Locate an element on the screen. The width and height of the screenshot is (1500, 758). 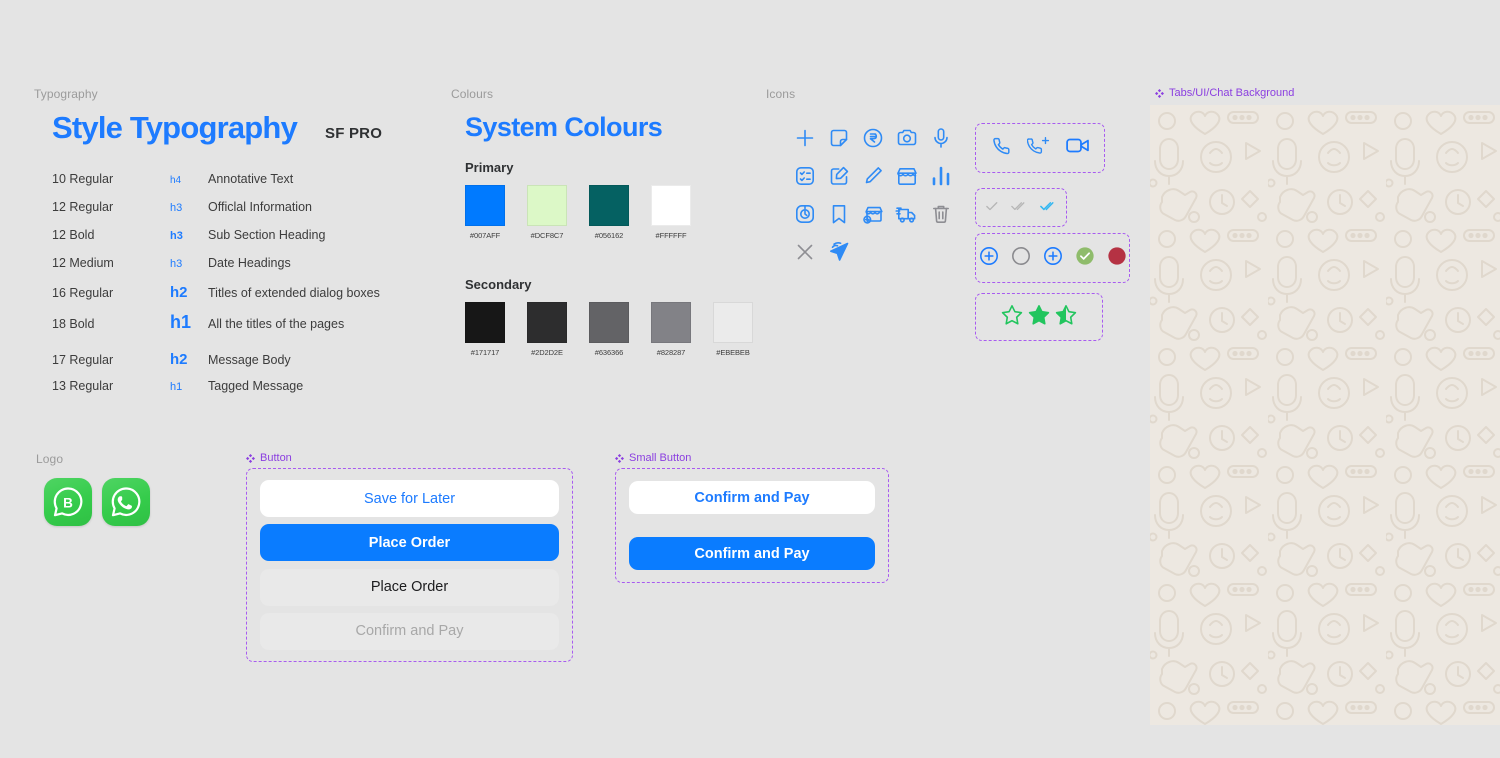
edit-square-icon is located at coordinates (839, 176).